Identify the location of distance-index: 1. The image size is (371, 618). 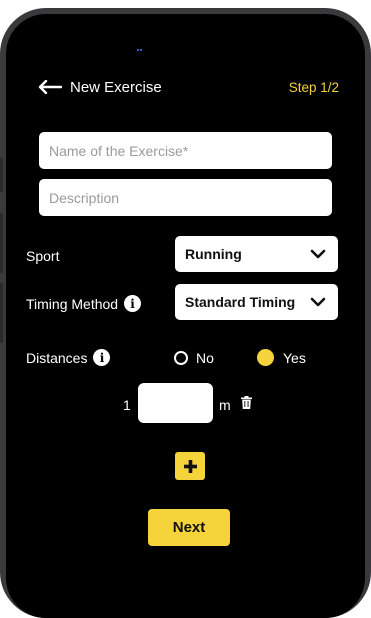
(127, 405).